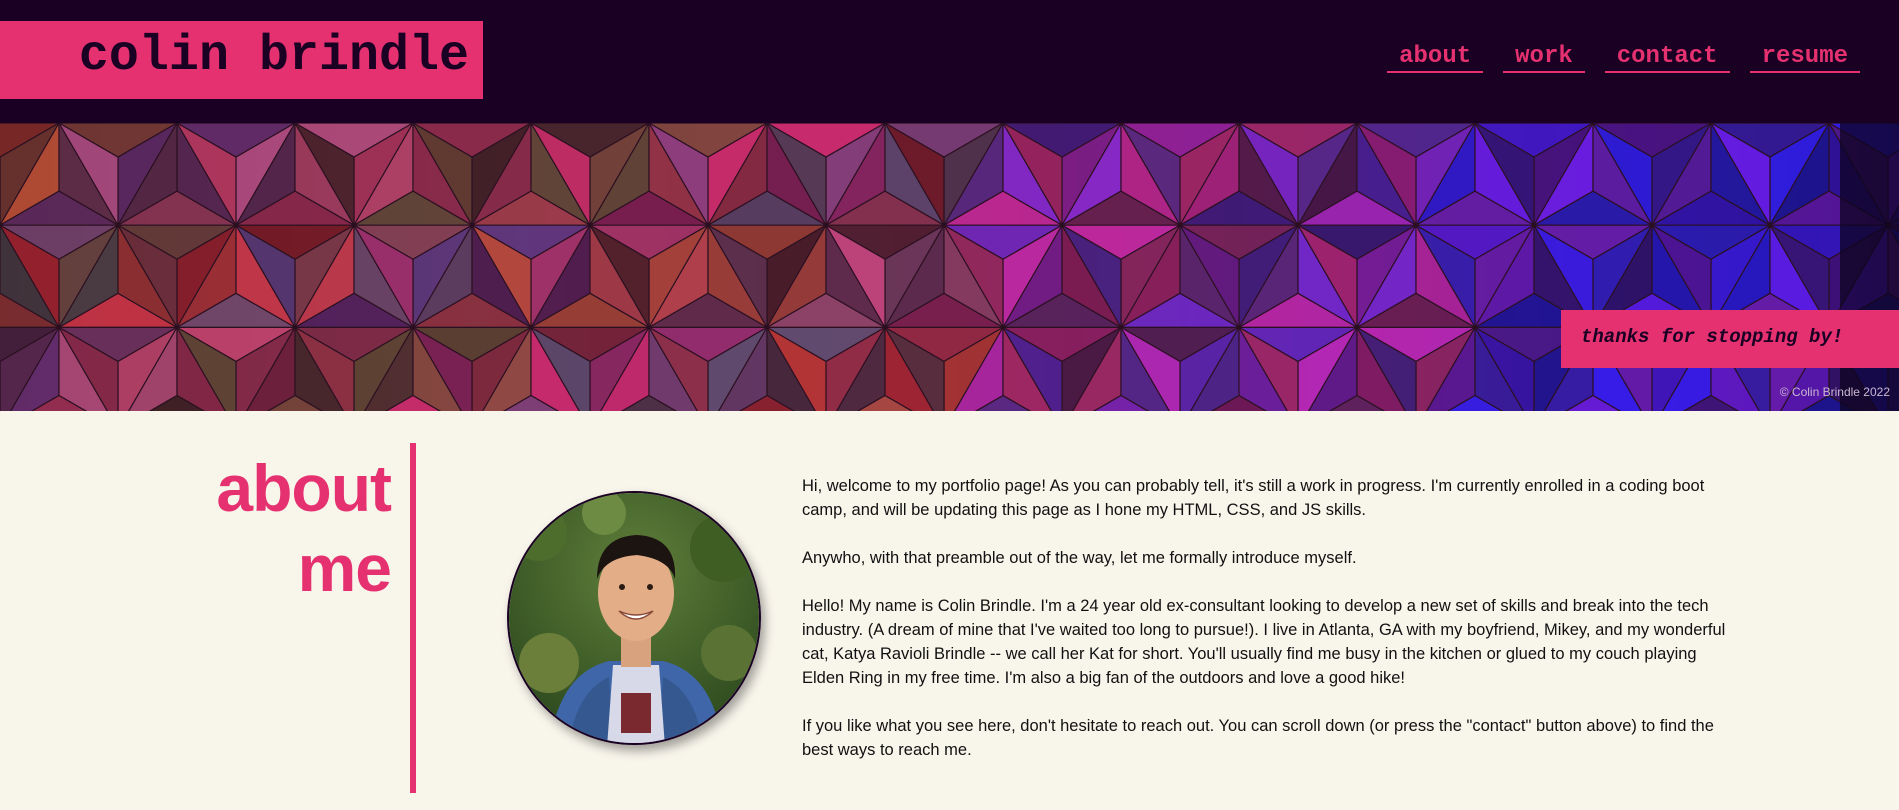 The width and height of the screenshot is (1899, 810). Describe the element at coordinates (1435, 58) in the screenshot. I see `nav-link-about: about` at that location.